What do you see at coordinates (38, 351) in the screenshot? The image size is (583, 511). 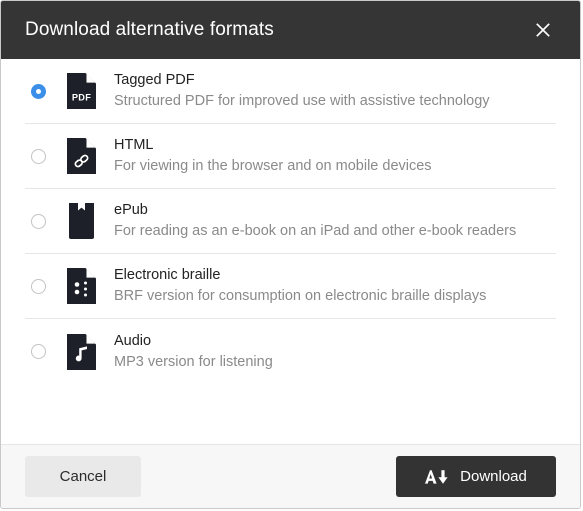 I see `radio-audio` at bounding box center [38, 351].